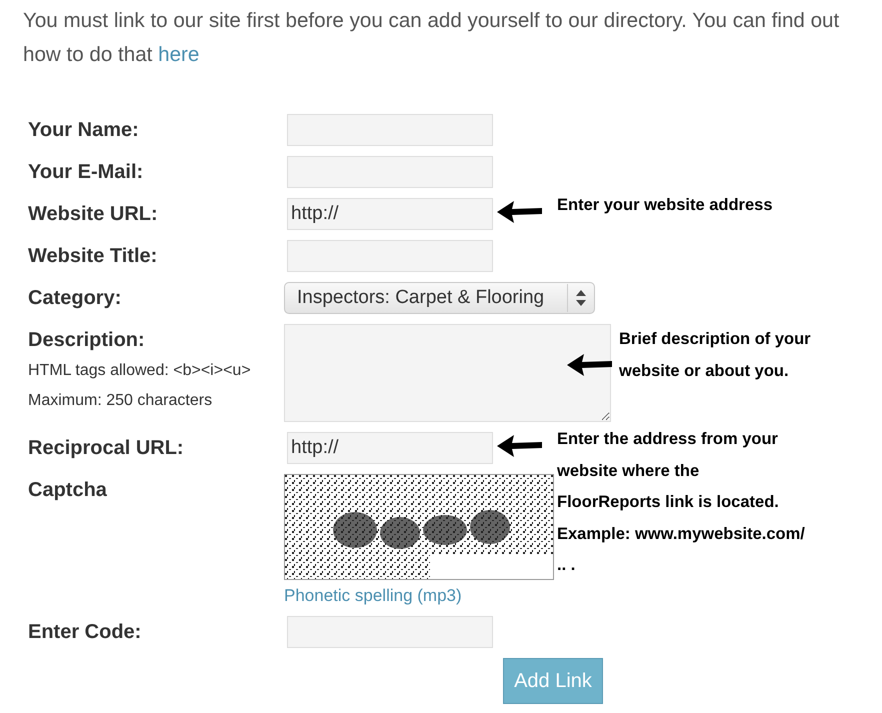 The width and height of the screenshot is (882, 713). Describe the element at coordinates (628, 471) in the screenshot. I see `annotation-text: website where the` at that location.